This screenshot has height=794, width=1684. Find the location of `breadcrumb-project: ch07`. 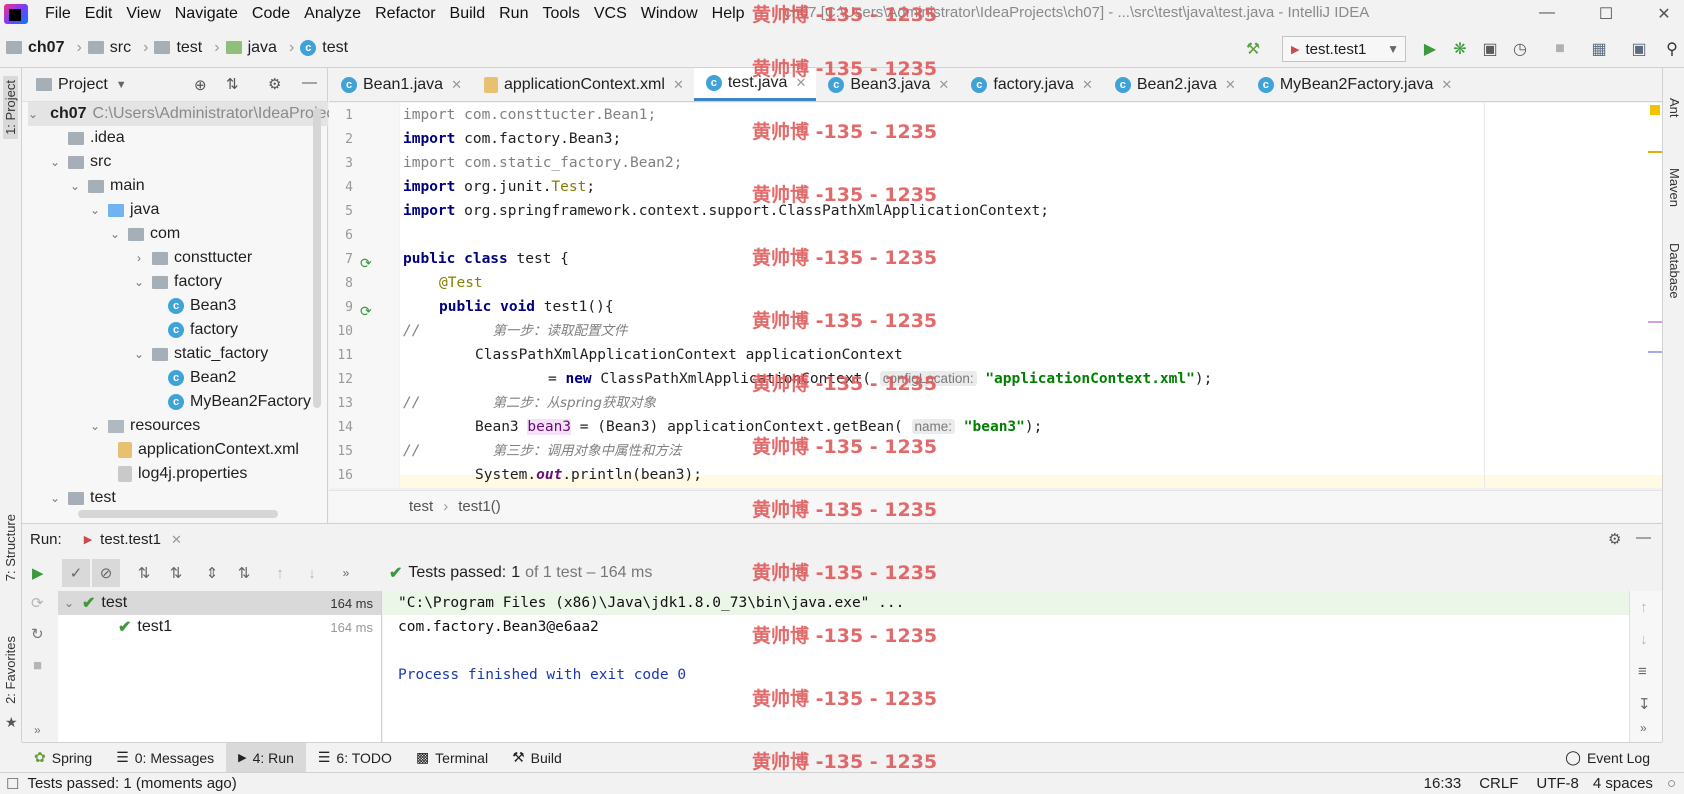

breadcrumb-project: ch07 is located at coordinates (35, 48).